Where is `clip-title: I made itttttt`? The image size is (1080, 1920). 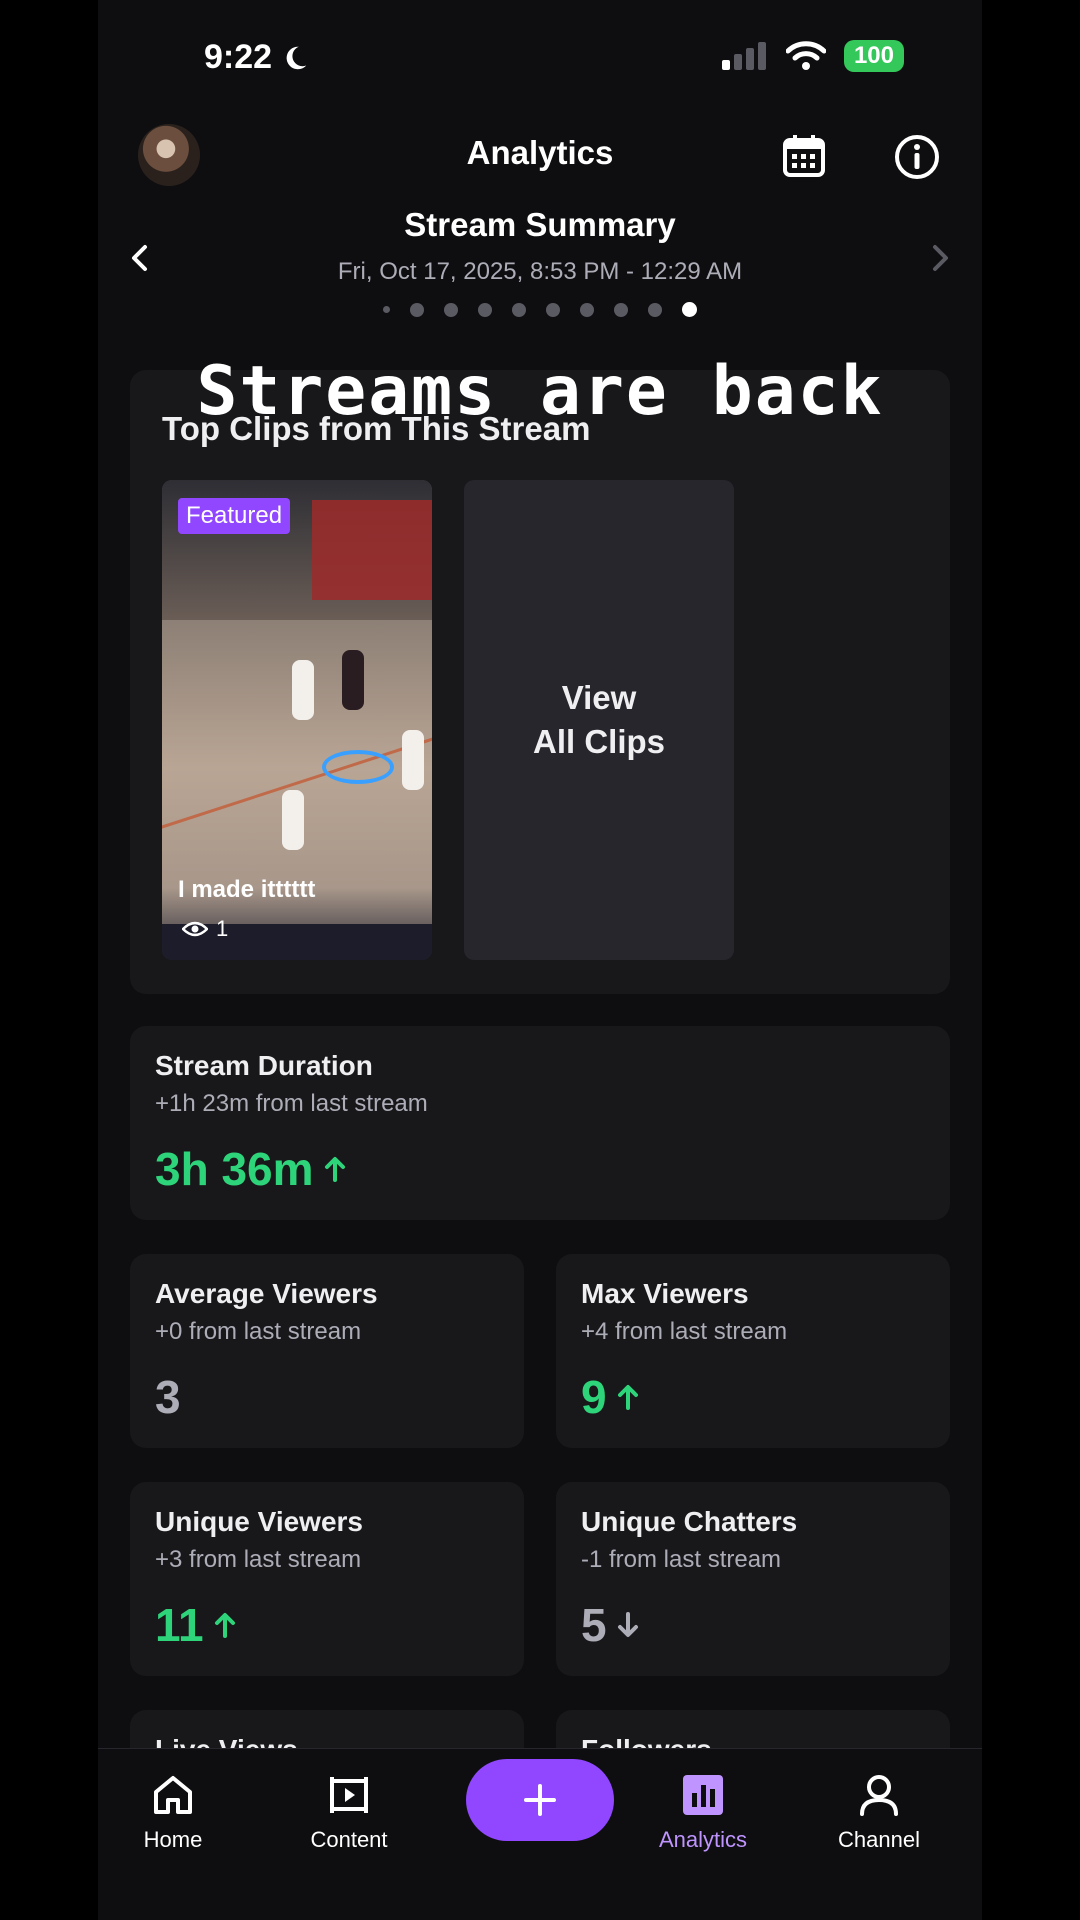 clip-title: I made itttttt is located at coordinates (247, 889).